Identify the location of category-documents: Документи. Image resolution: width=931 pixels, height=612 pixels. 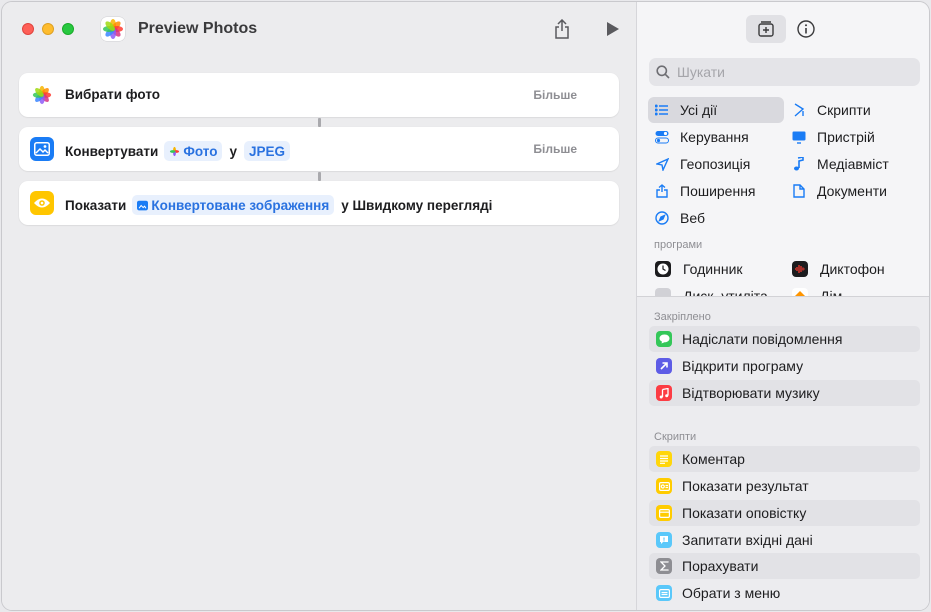
(855, 191).